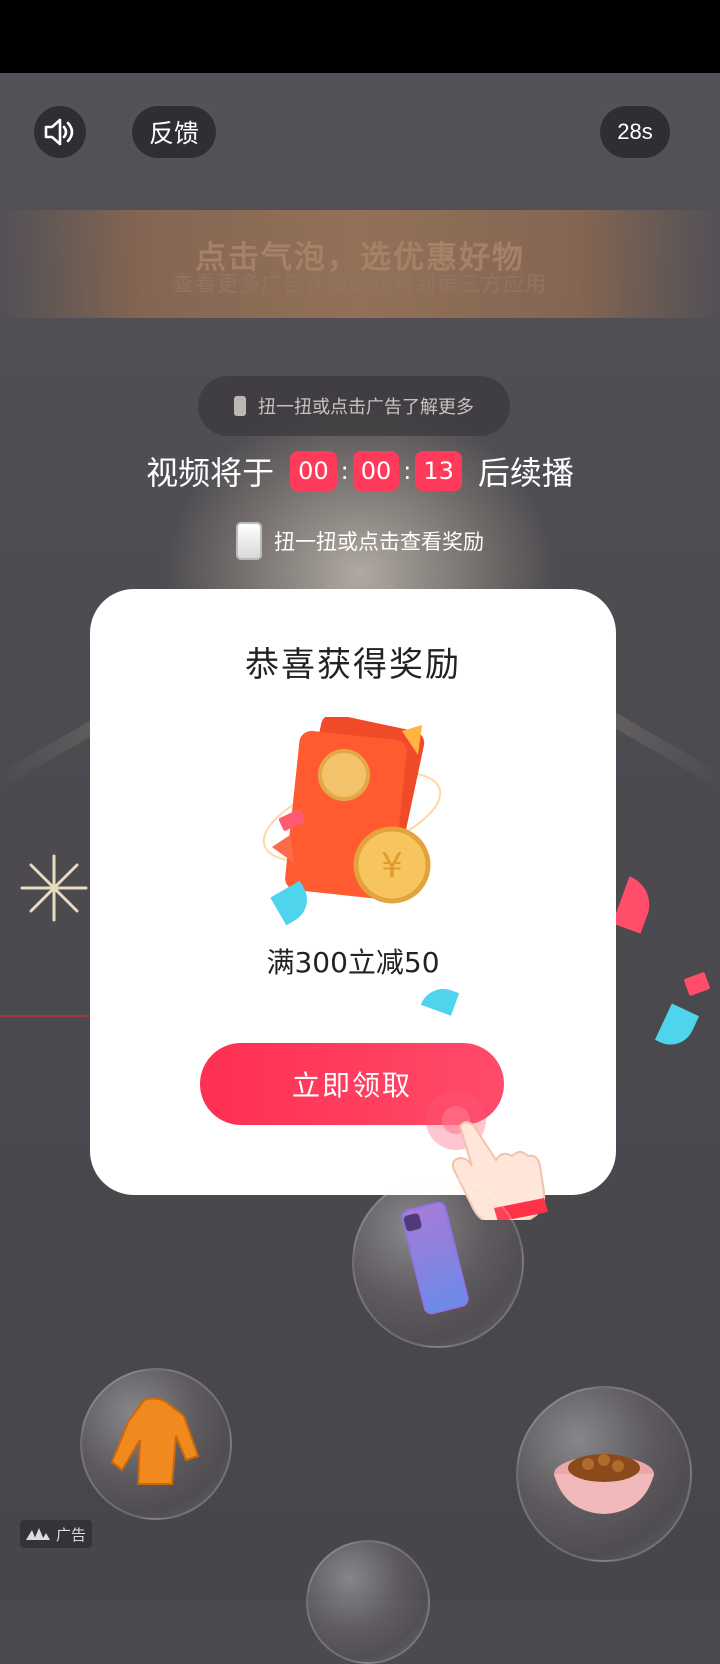 The image size is (720, 1664). I want to click on countdown-suffix: 后续播, so click(526, 471).